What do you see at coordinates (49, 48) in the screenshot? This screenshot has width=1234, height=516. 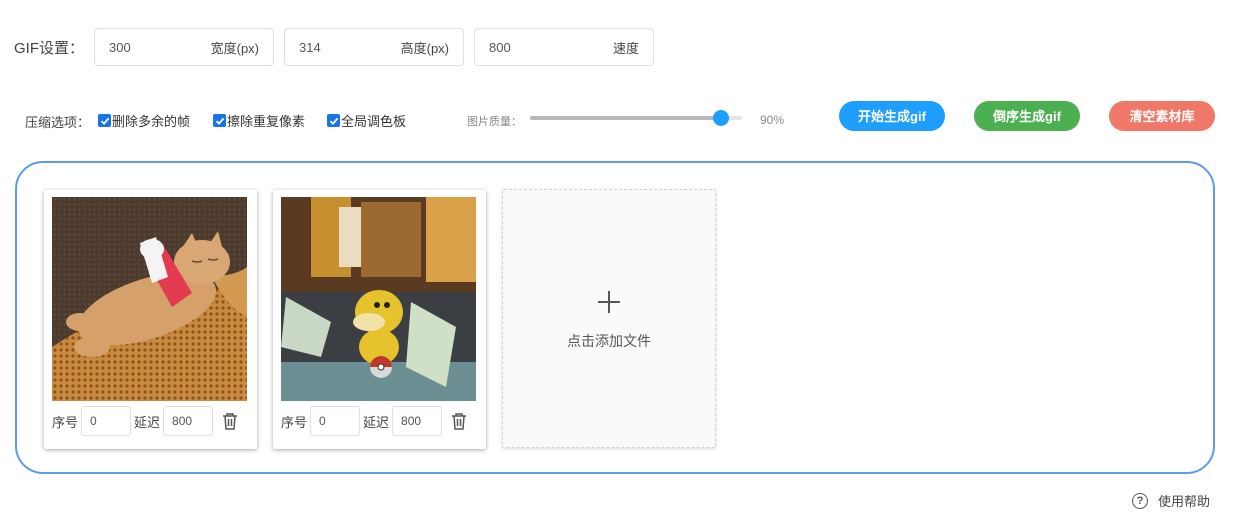 I see `gif-settings-label: GIF设置：` at bounding box center [49, 48].